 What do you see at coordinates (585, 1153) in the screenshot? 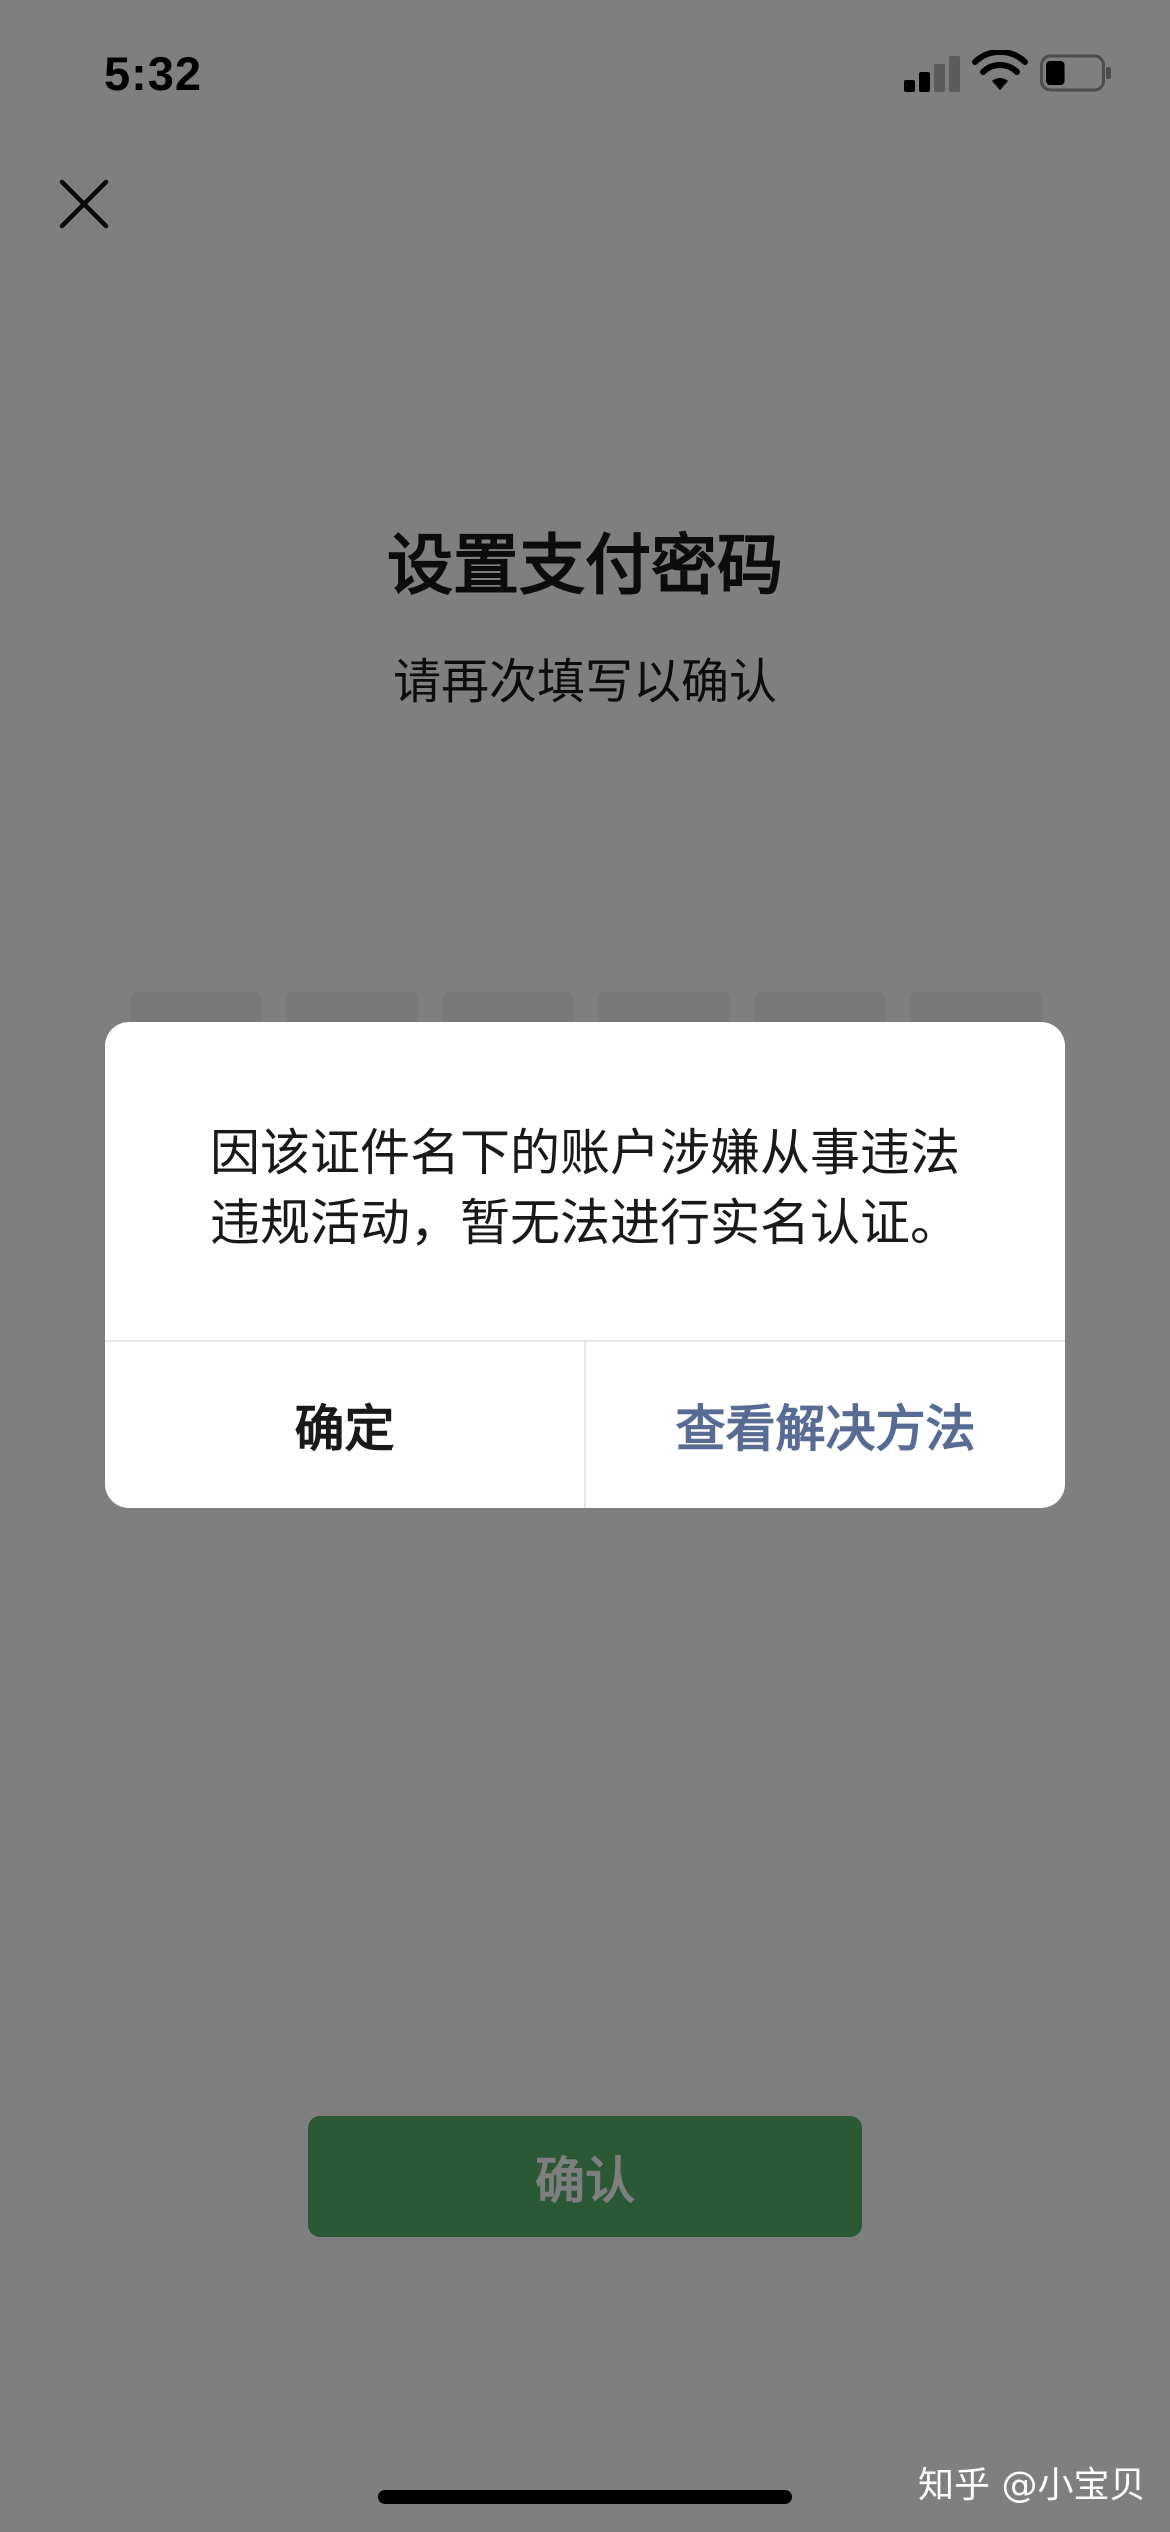
I see `alert-message-line-1: 因该证件名下的账户涉嫌从事违法` at bounding box center [585, 1153].